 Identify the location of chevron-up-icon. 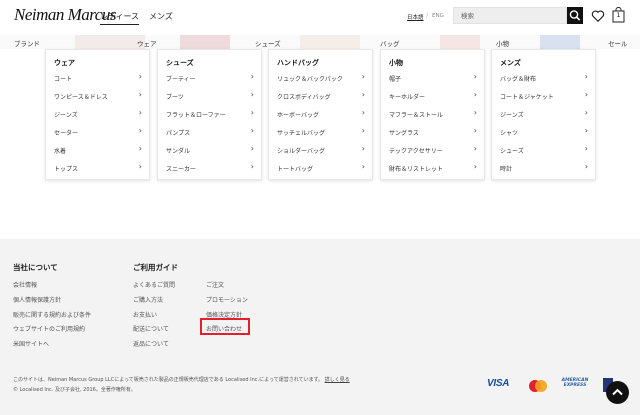
(617, 392).